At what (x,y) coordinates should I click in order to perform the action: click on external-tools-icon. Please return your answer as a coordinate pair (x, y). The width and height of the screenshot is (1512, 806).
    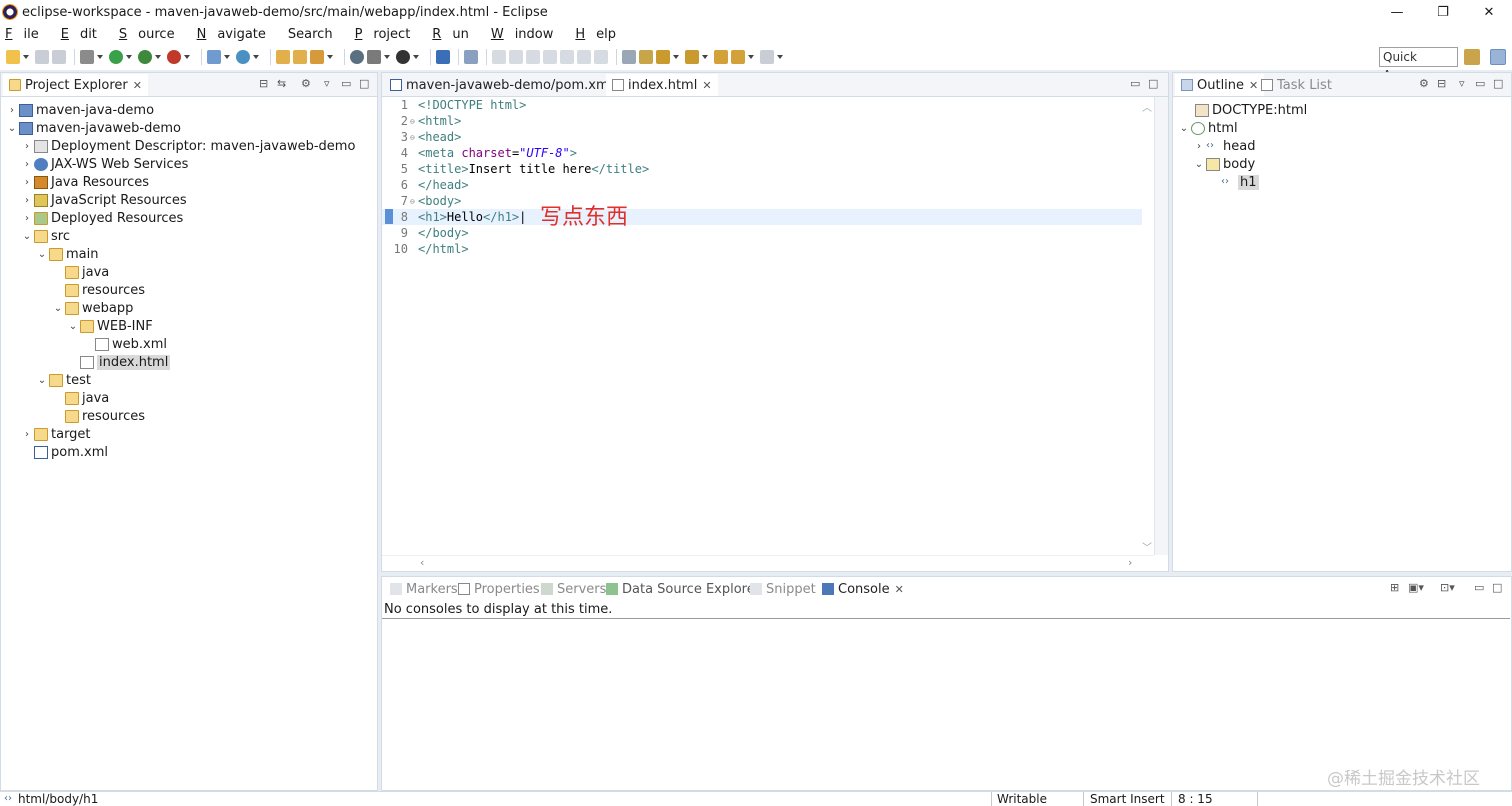
    Looking at the image, I should click on (174, 57).